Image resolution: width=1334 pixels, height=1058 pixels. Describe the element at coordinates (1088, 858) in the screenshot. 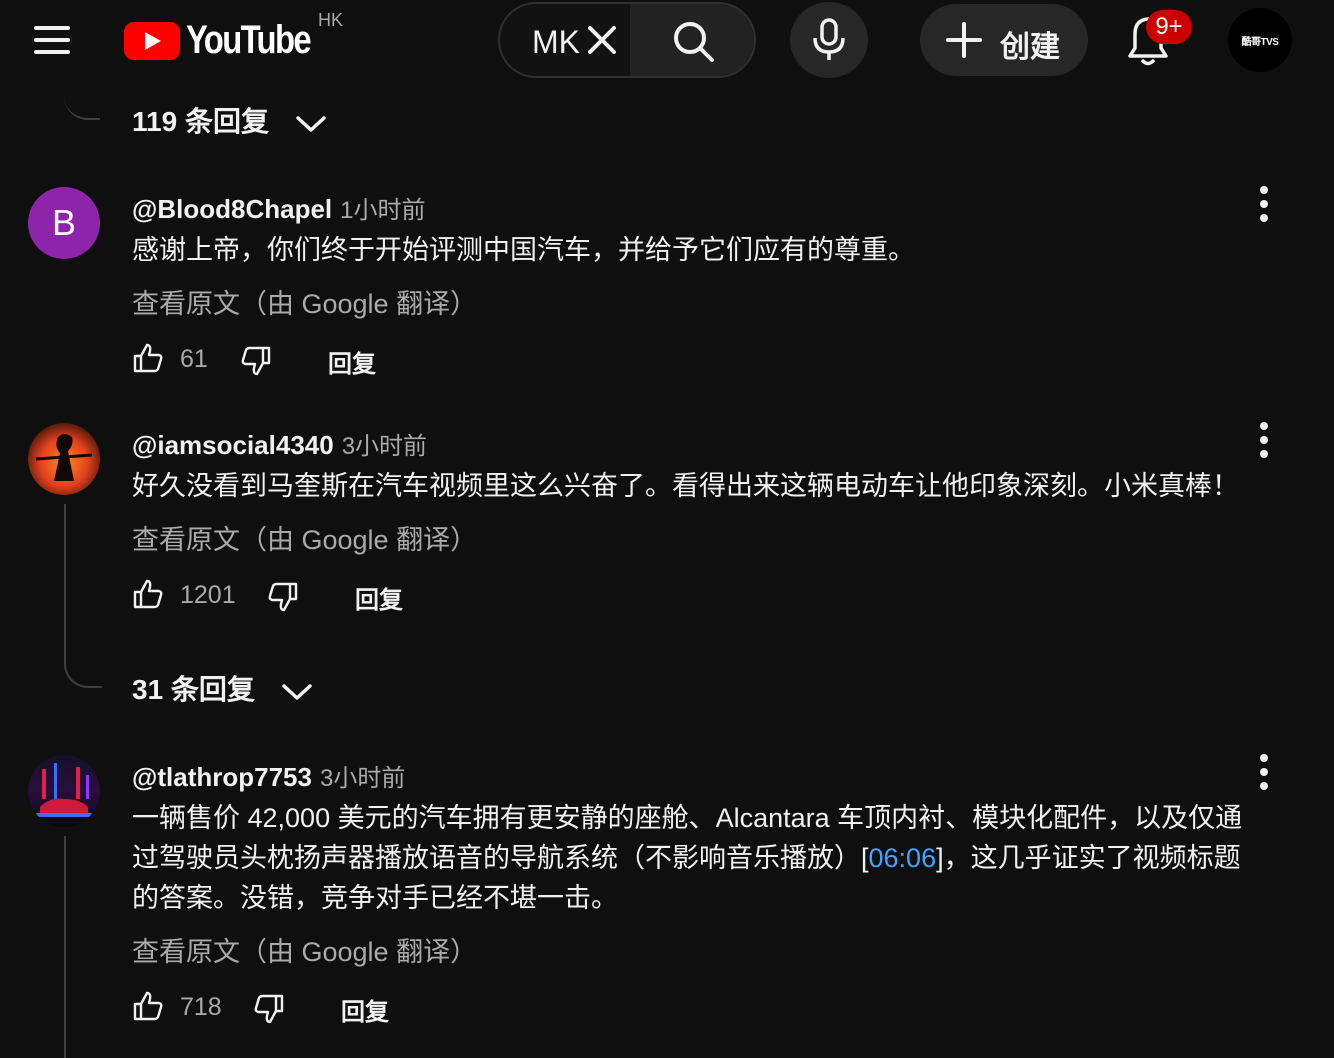

I see `comment-line-text: ]，这几乎证实了视频标题` at that location.